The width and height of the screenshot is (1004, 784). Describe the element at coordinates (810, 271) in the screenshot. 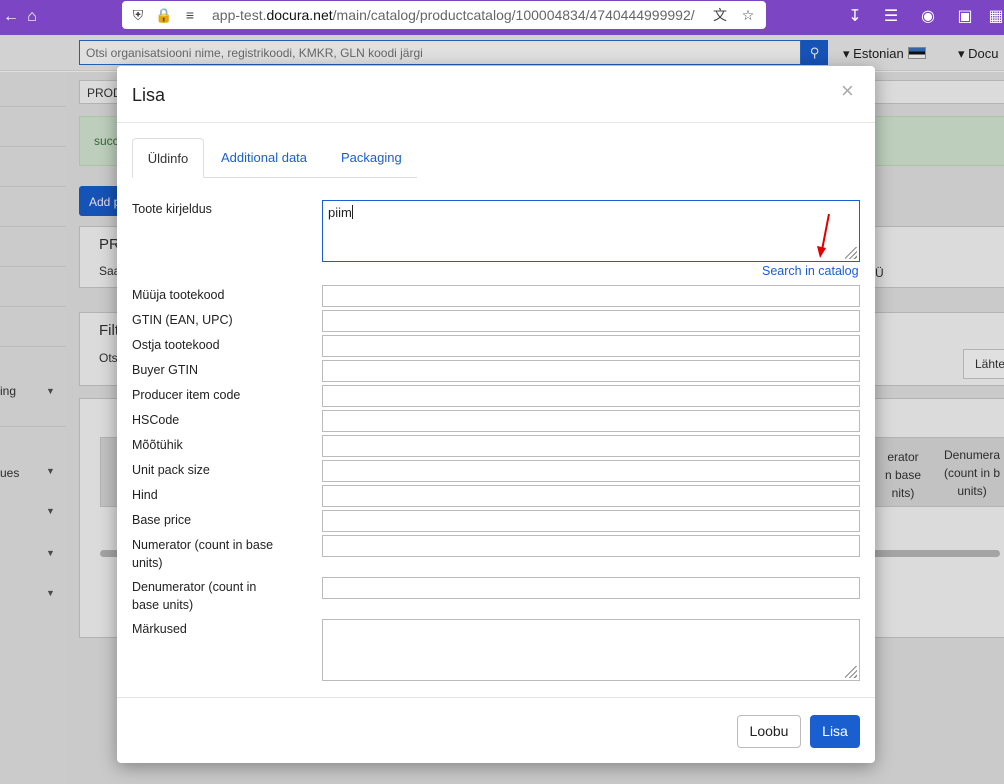

I see `search-in-catalog-link: Search in catalog` at that location.